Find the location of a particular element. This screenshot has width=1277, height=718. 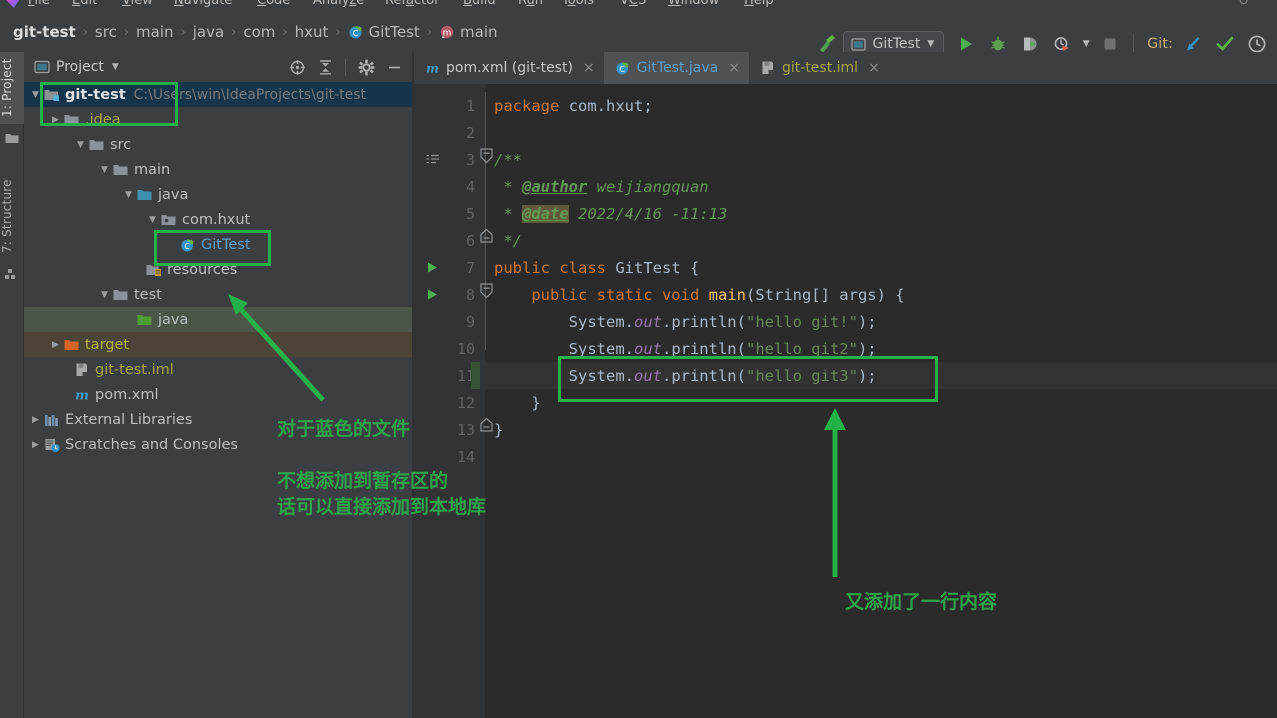

code-token: System. is located at coordinates (564, 348).